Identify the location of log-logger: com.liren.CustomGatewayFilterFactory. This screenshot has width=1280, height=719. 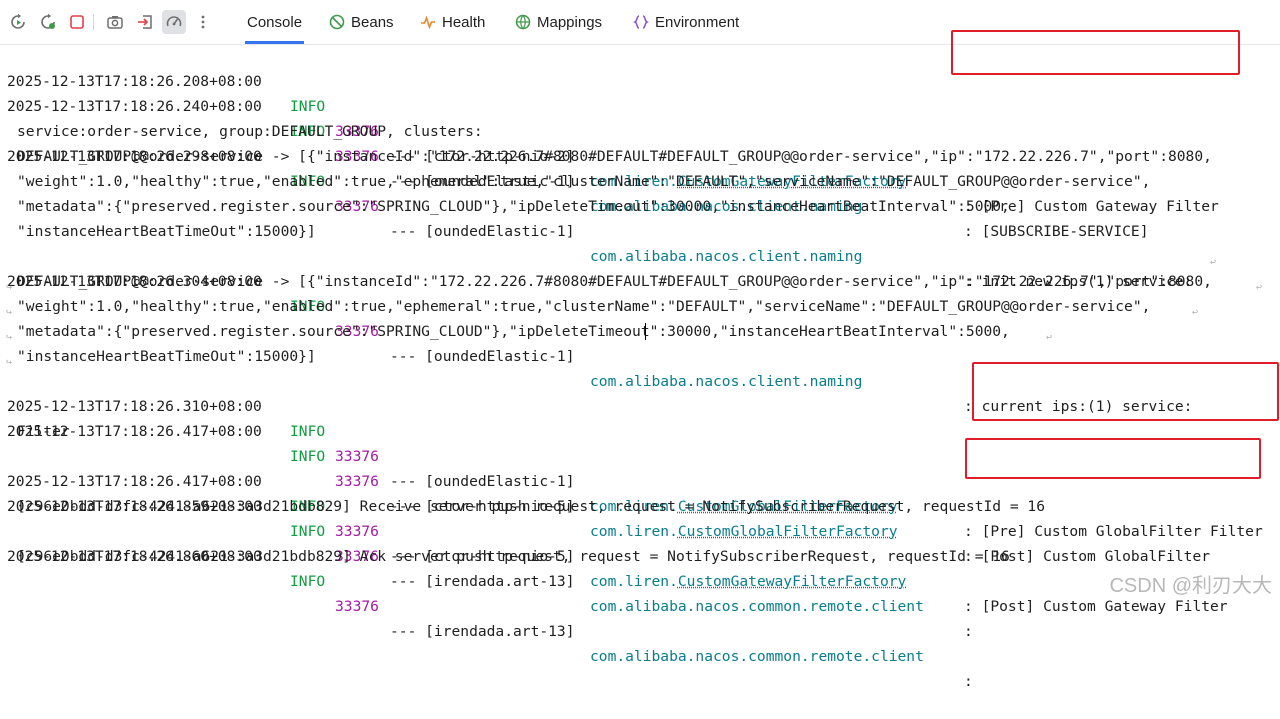
(748, 581).